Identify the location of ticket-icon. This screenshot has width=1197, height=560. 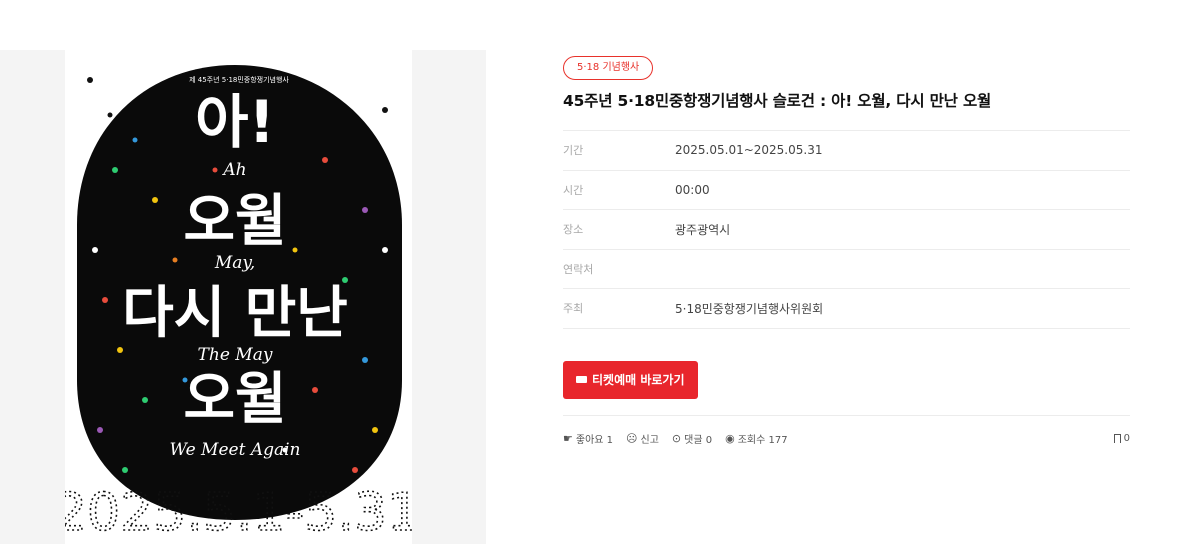
(581, 379).